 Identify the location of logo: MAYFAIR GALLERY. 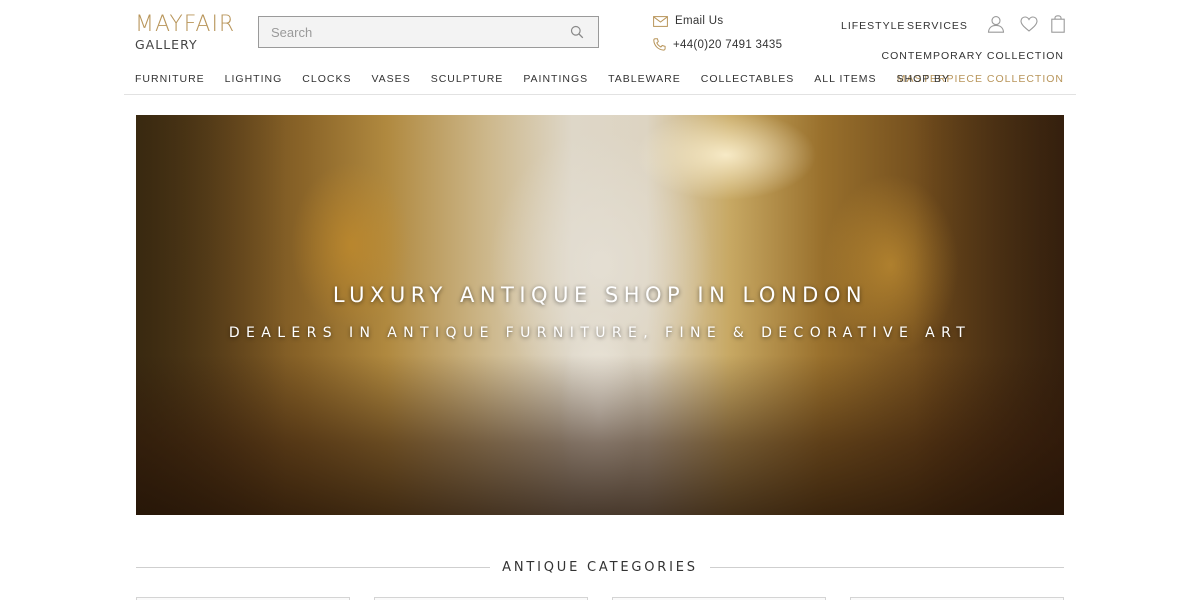
(185, 33).